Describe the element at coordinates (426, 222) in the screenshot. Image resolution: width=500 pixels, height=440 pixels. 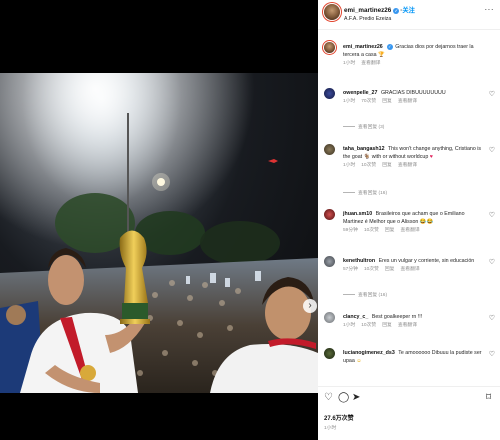
I see `laughing-emoji-icon: 😂😂` at that location.